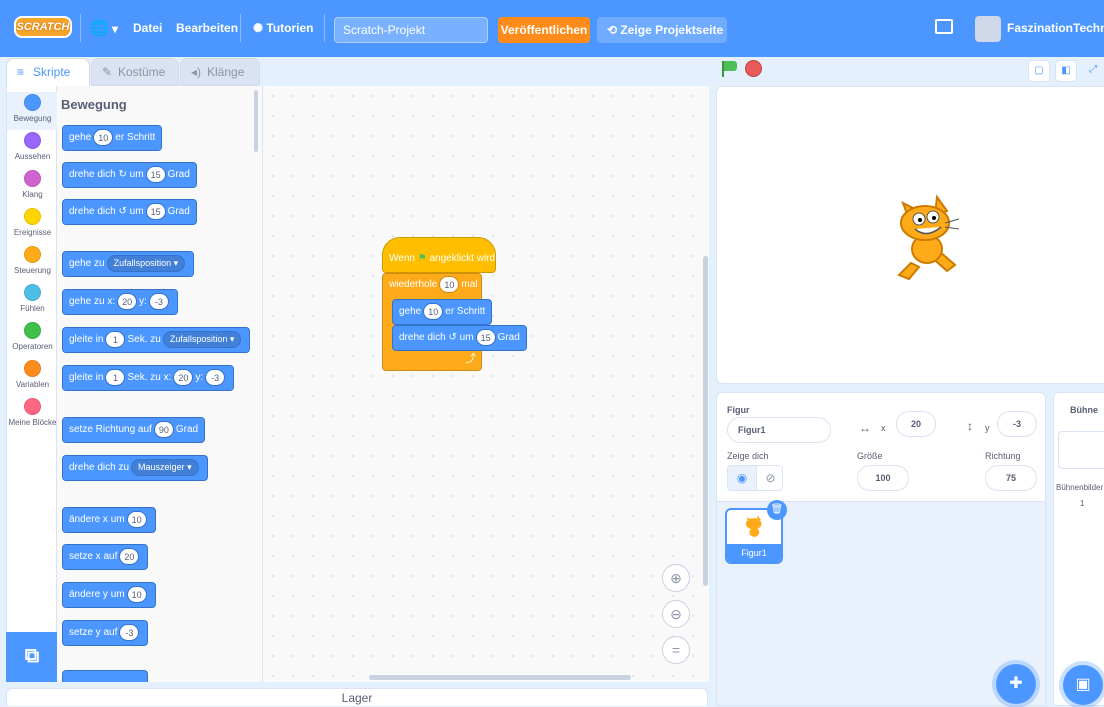  I want to click on block-goto-xy: gehe zu x: 20 y: -3, so click(120, 302).